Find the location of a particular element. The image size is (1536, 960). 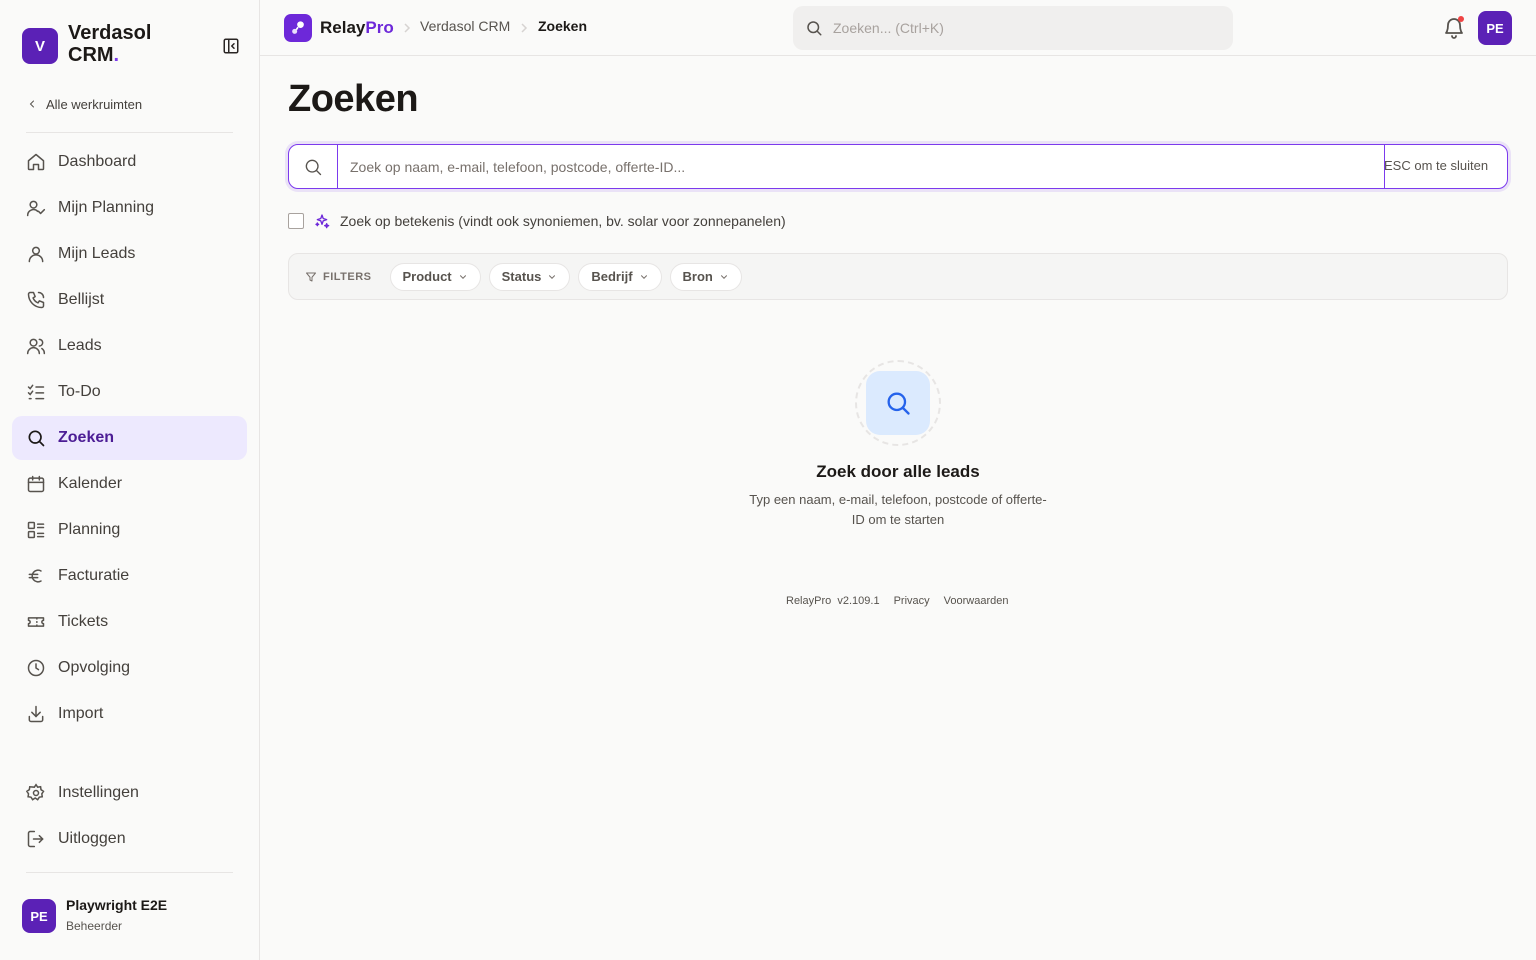

avatar: PE is located at coordinates (39, 916).